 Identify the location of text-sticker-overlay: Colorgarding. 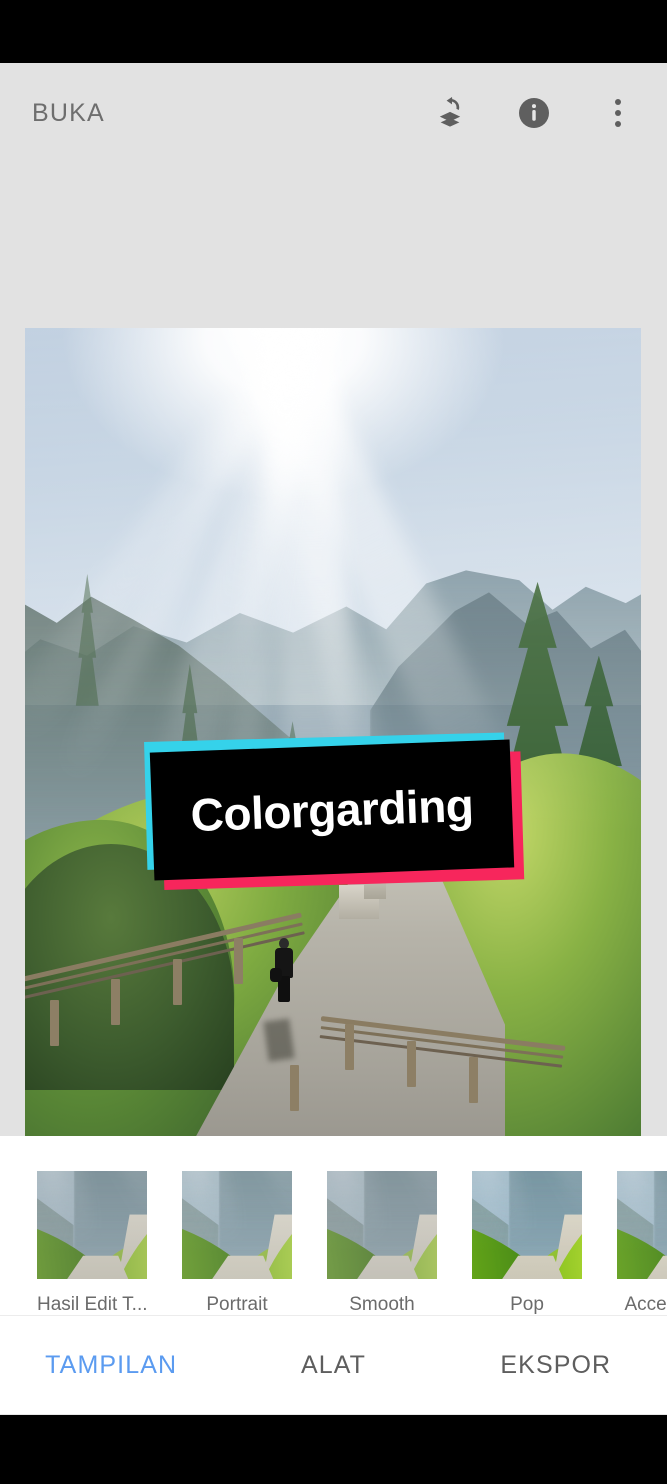
(334, 811).